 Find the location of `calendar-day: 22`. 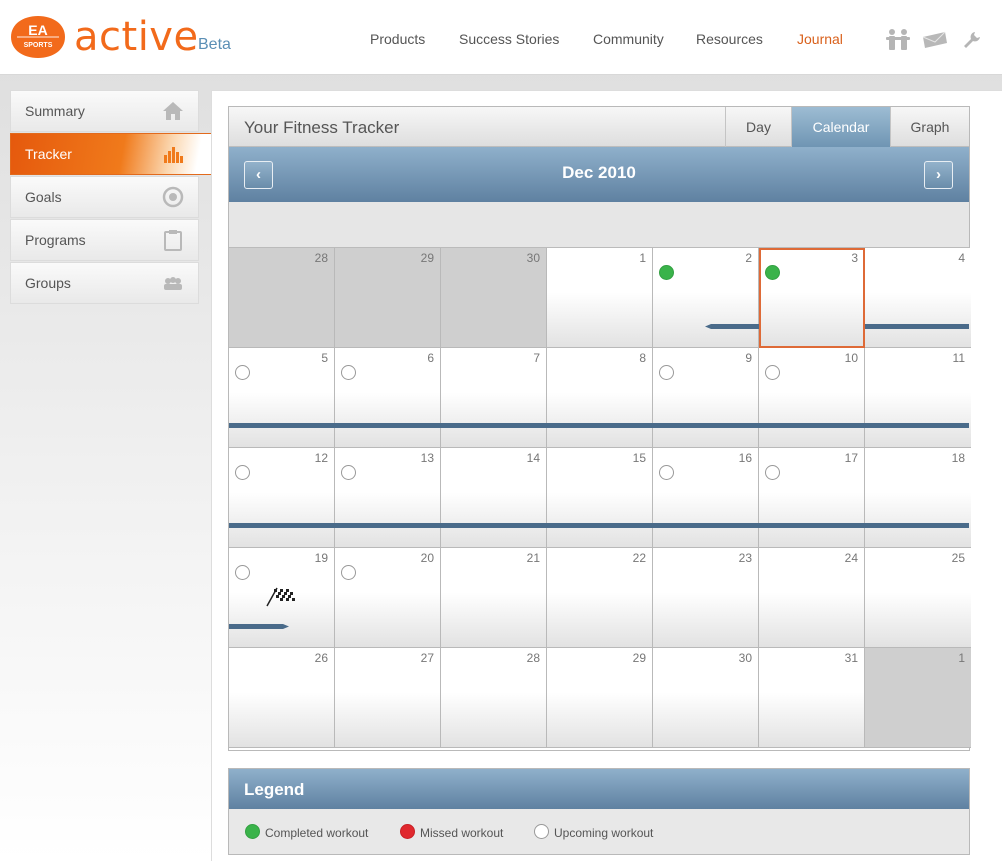

calendar-day: 22 is located at coordinates (600, 598).